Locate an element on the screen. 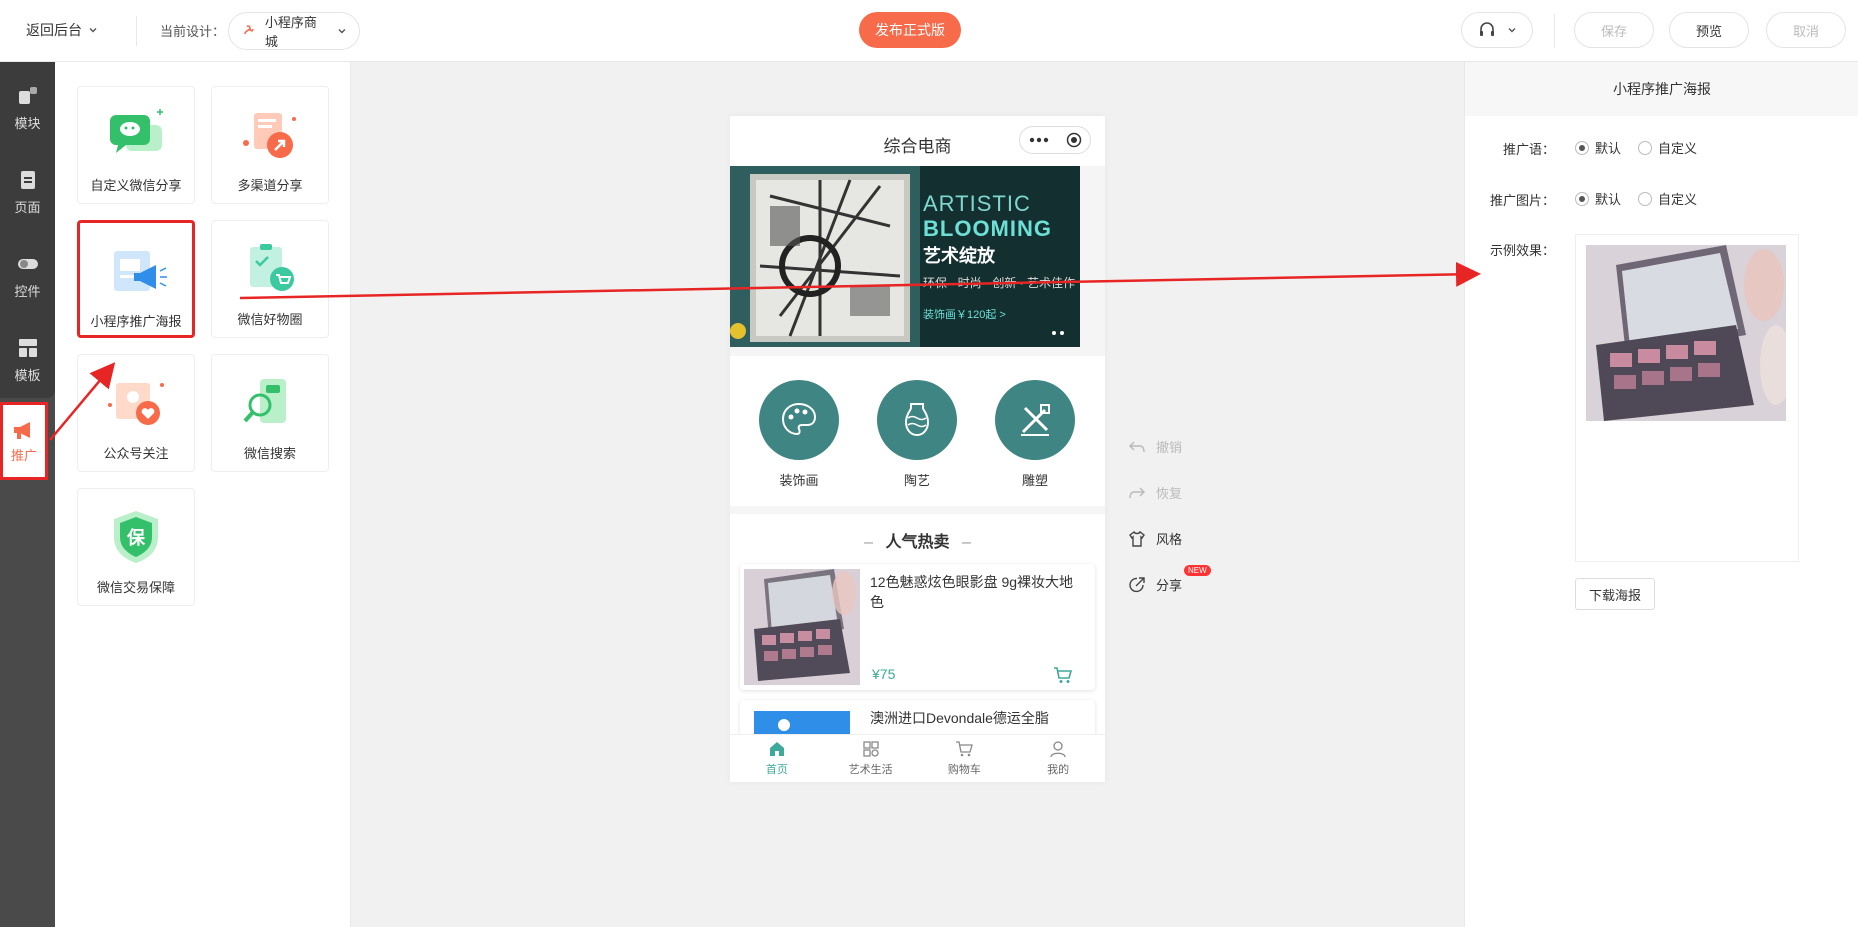 This screenshot has height=927, width=1858. product-name: 澳洲进口Devondale德运全脂 is located at coordinates (959, 718).